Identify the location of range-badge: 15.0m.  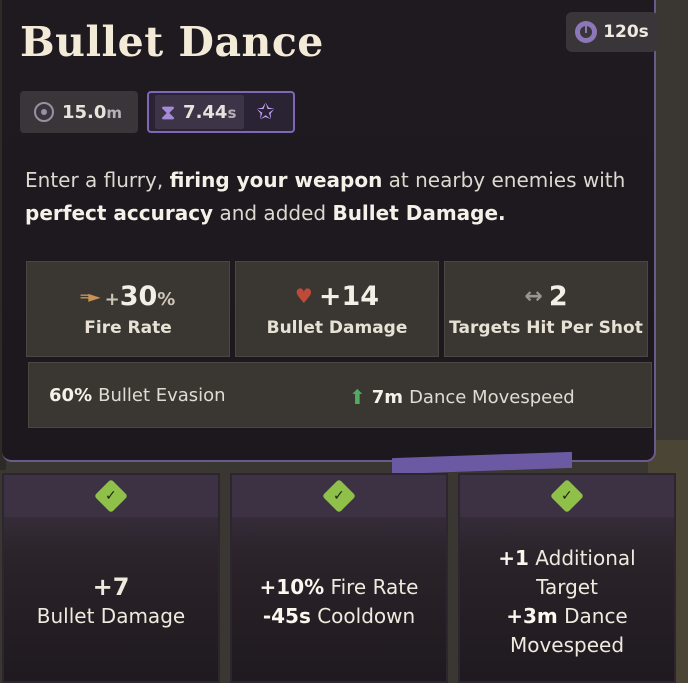
(79, 112).